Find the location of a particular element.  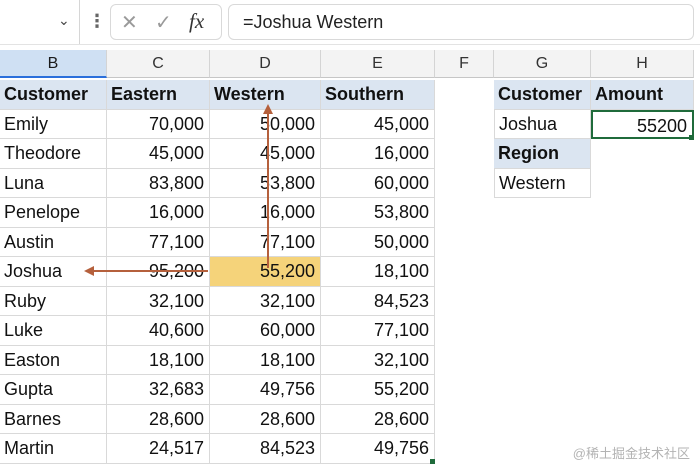

watermark: @稀土掘金技术社区 is located at coordinates (631, 453).